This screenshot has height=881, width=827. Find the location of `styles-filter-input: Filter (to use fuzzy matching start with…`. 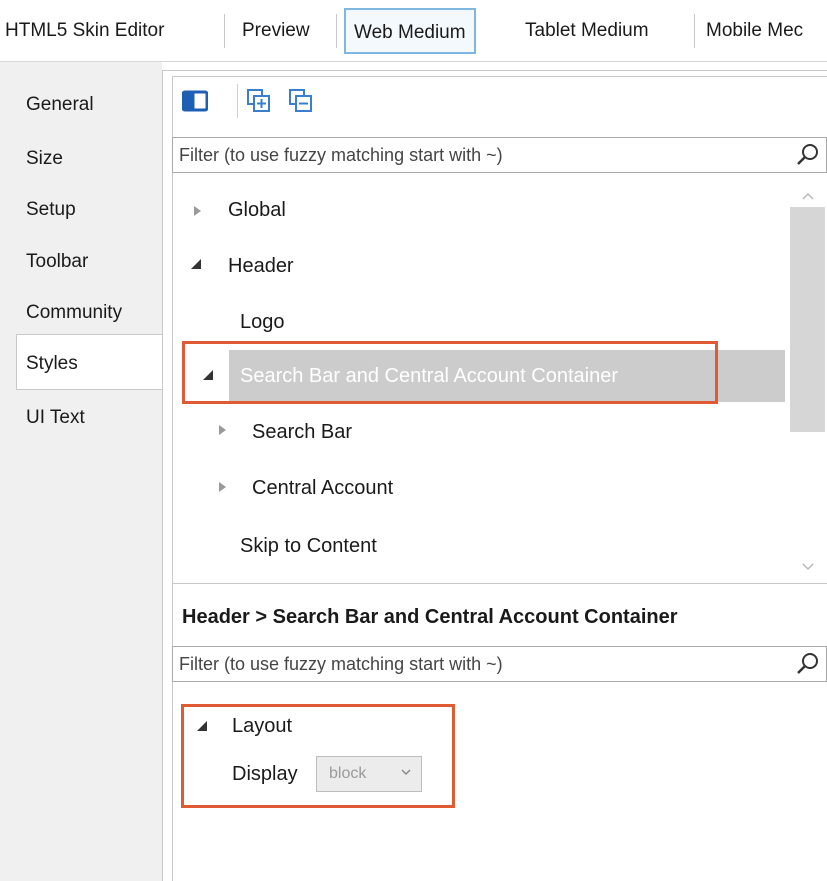

styles-filter-input: Filter (to use fuzzy matching start with… is located at coordinates (499, 155).